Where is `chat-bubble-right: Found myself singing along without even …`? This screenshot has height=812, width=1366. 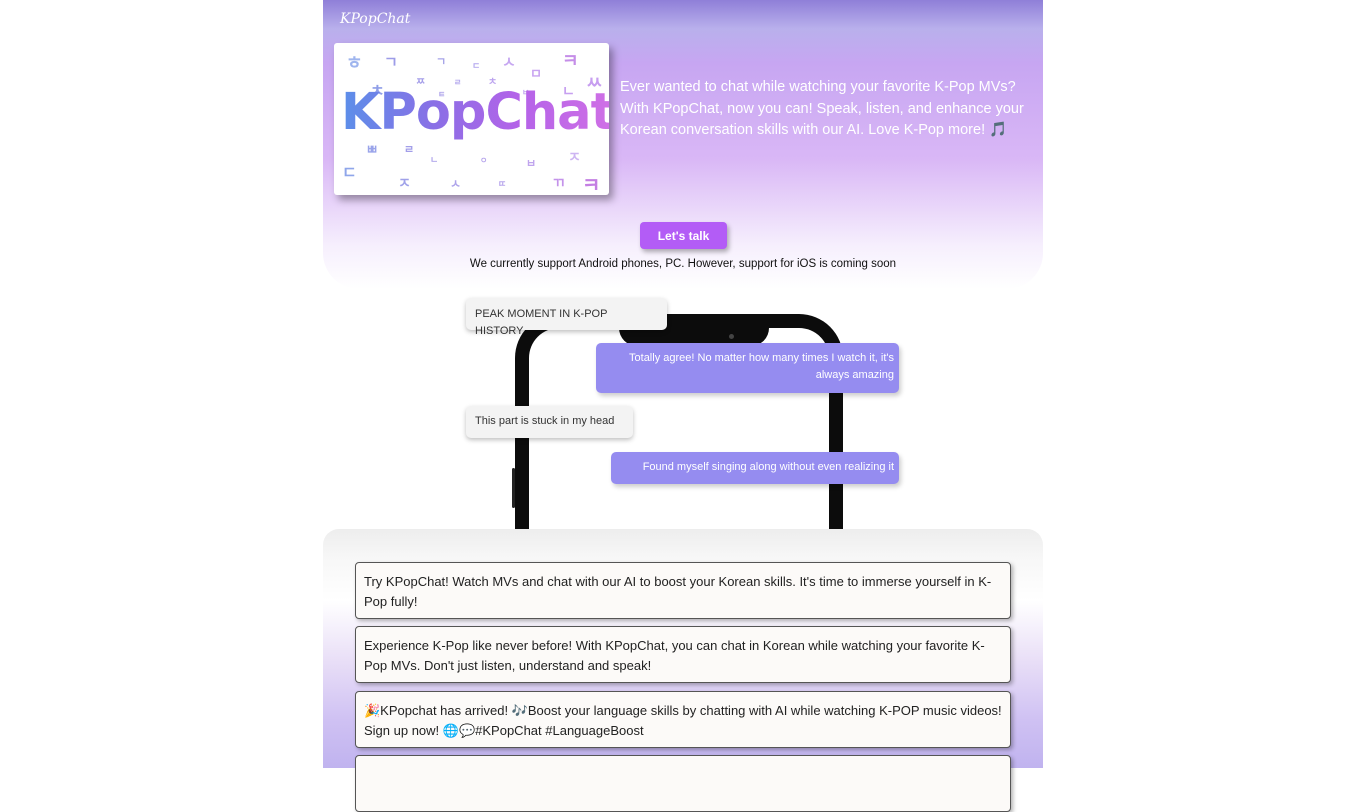
chat-bubble-right: Found myself singing along without even … is located at coordinates (755, 468).